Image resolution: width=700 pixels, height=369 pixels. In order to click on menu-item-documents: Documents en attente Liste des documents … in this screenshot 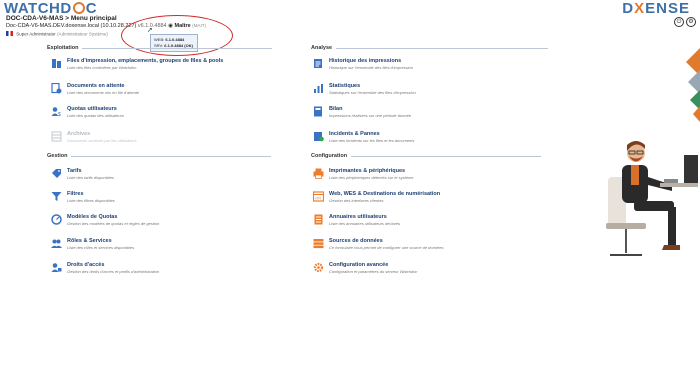, I will do `click(95, 89)`.